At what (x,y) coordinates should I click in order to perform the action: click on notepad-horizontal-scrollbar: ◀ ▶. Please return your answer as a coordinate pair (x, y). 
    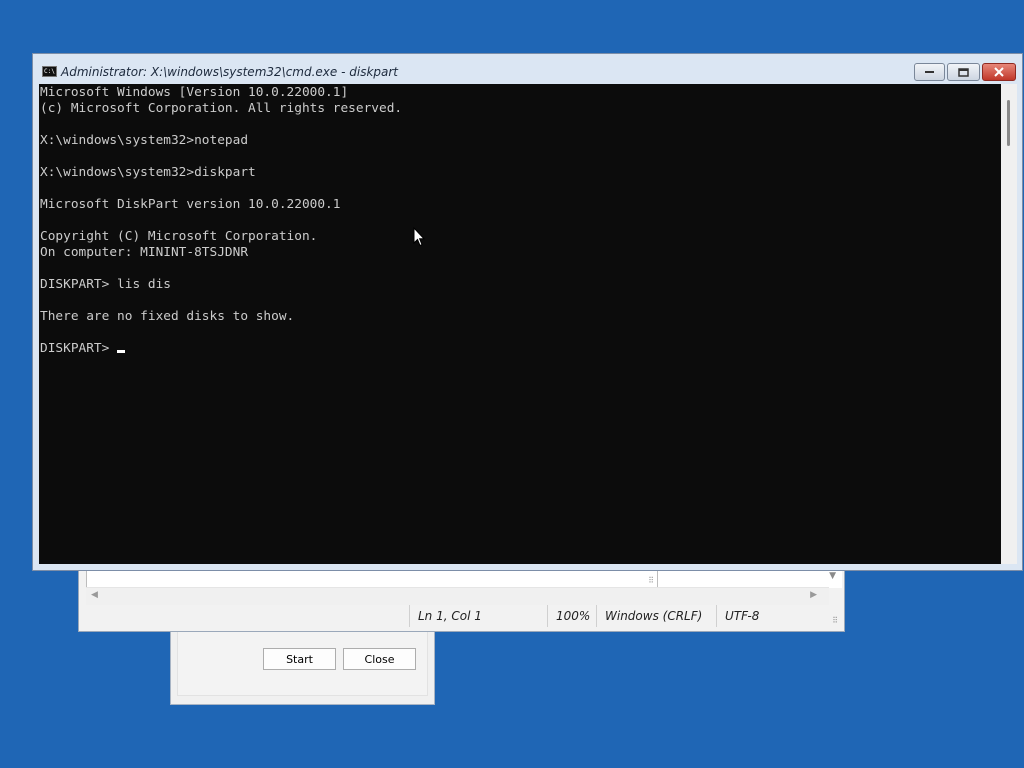
    Looking at the image, I should click on (457, 596).